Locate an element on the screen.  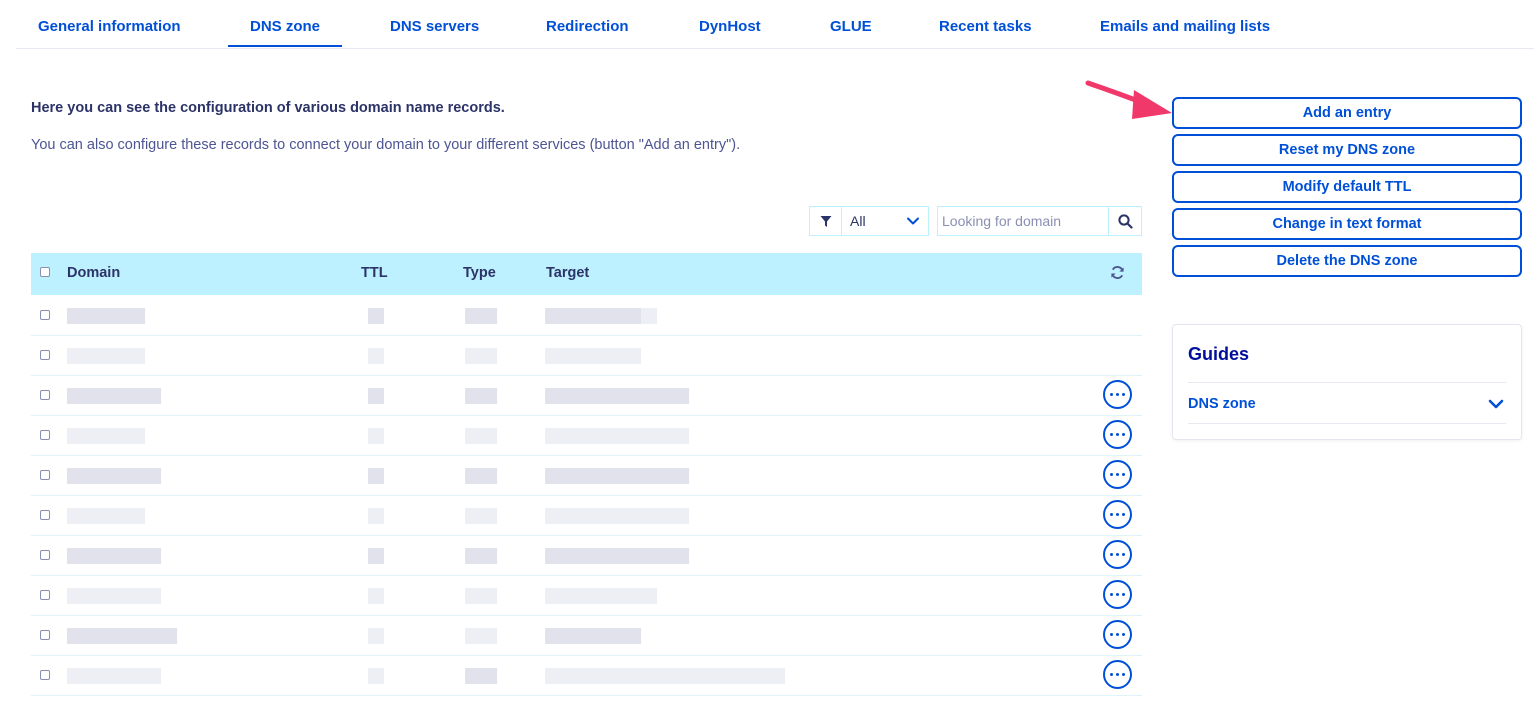
column-header-domain: Domain is located at coordinates (93, 273).